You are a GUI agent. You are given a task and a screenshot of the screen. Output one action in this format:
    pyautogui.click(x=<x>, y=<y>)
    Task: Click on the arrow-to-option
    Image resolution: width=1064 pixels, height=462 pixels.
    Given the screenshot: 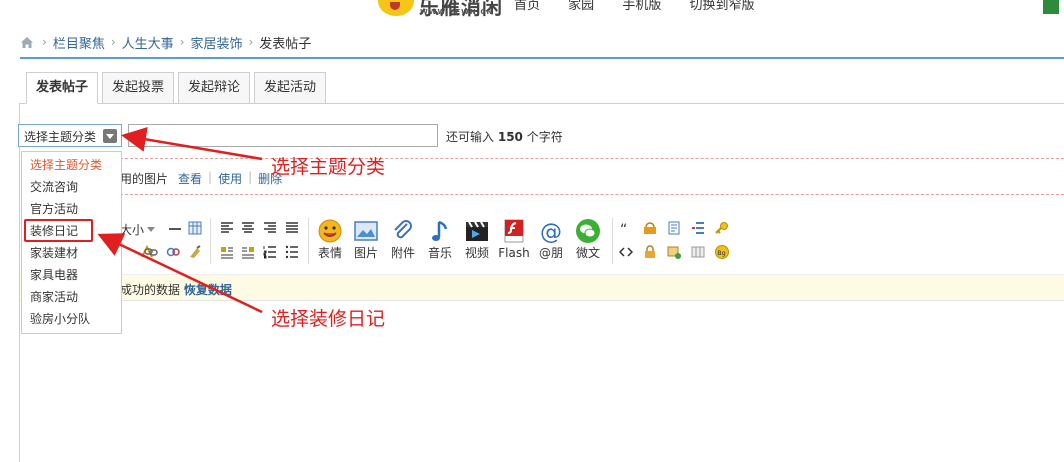 What is the action you would take?
    pyautogui.click(x=180, y=273)
    